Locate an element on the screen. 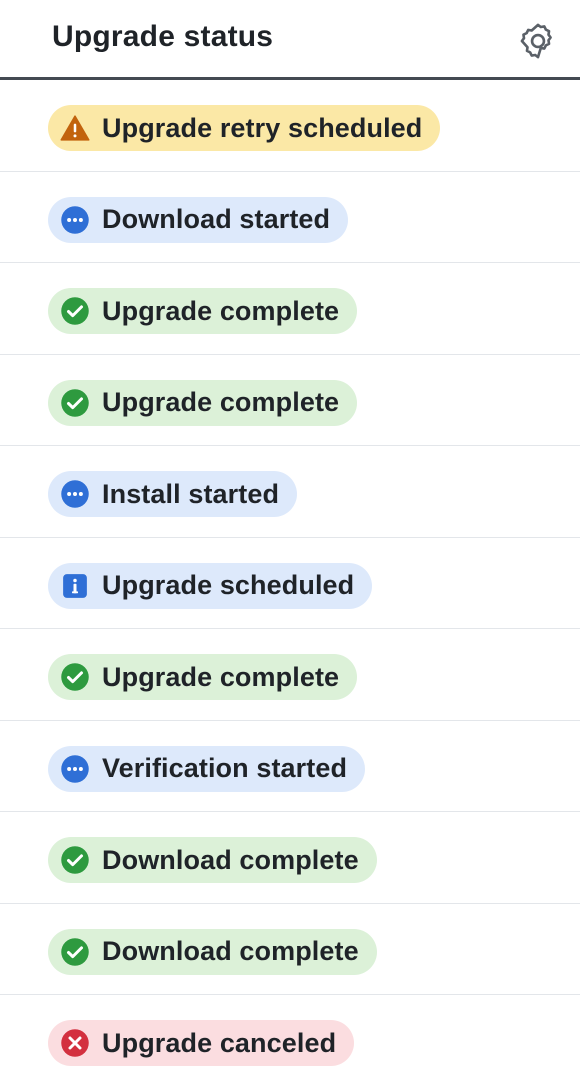 Image resolution: width=580 pixels, height=1090 pixels. status-row: Upgrade retry scheduled is located at coordinates (290, 126).